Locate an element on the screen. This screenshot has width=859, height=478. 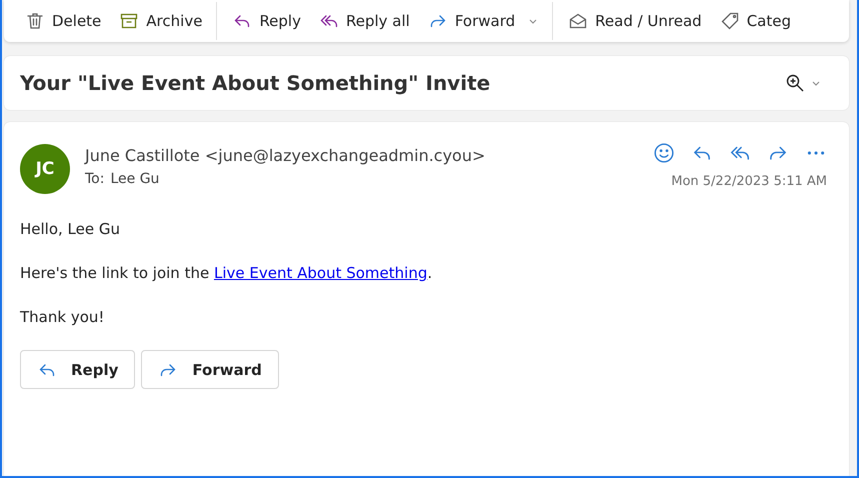
sender-avatar: JC is located at coordinates (45, 169).